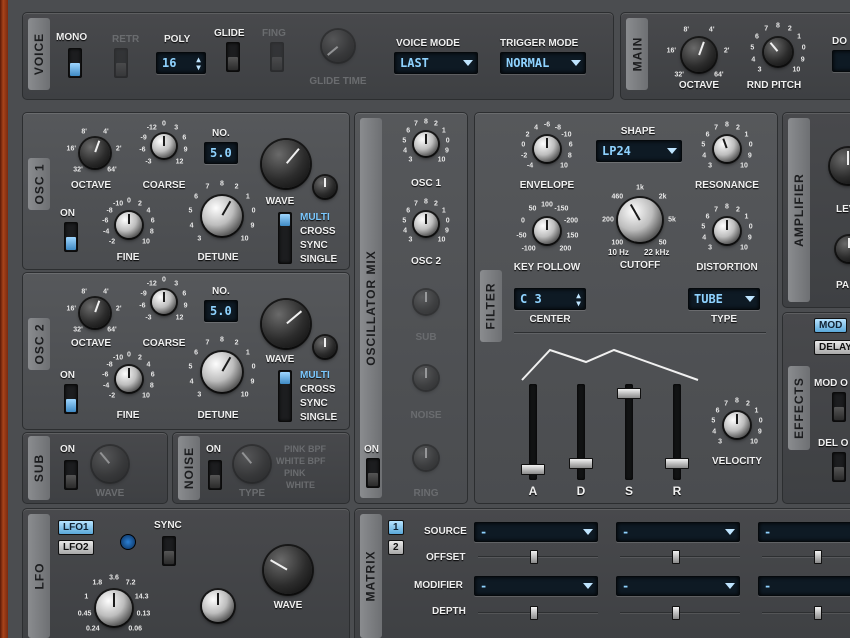  What do you see at coordinates (676, 557) in the screenshot?
I see `matrix-slot2-offset-handle` at bounding box center [676, 557].